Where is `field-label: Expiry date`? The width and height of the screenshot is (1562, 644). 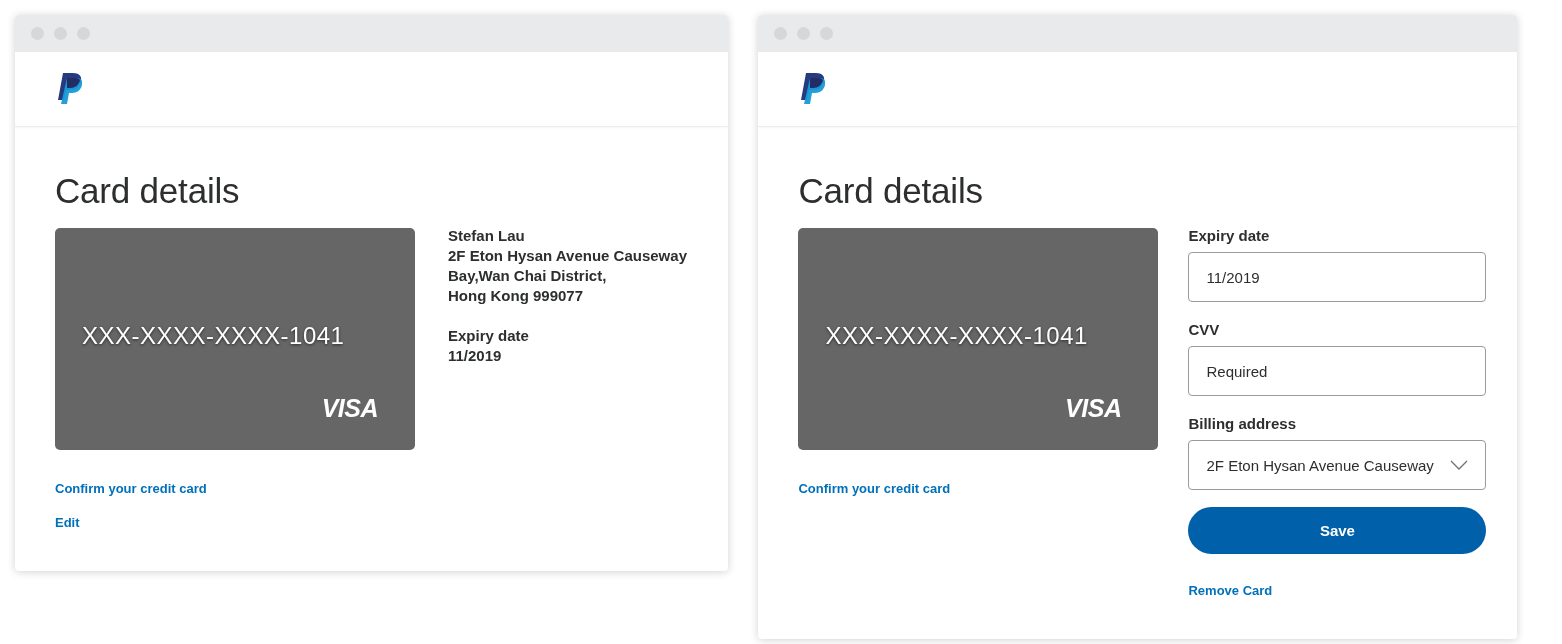
field-label: Expiry date is located at coordinates (1229, 236).